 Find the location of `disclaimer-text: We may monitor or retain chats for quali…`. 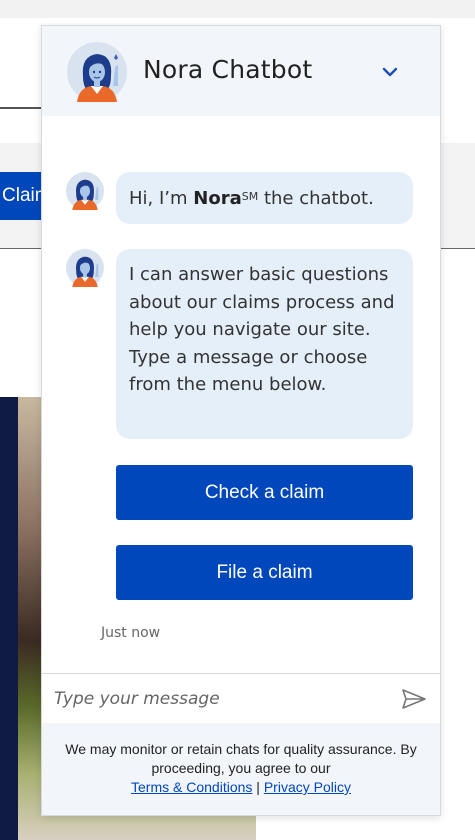

disclaimer-text: We may monitor or retain chats for quali… is located at coordinates (241, 758).